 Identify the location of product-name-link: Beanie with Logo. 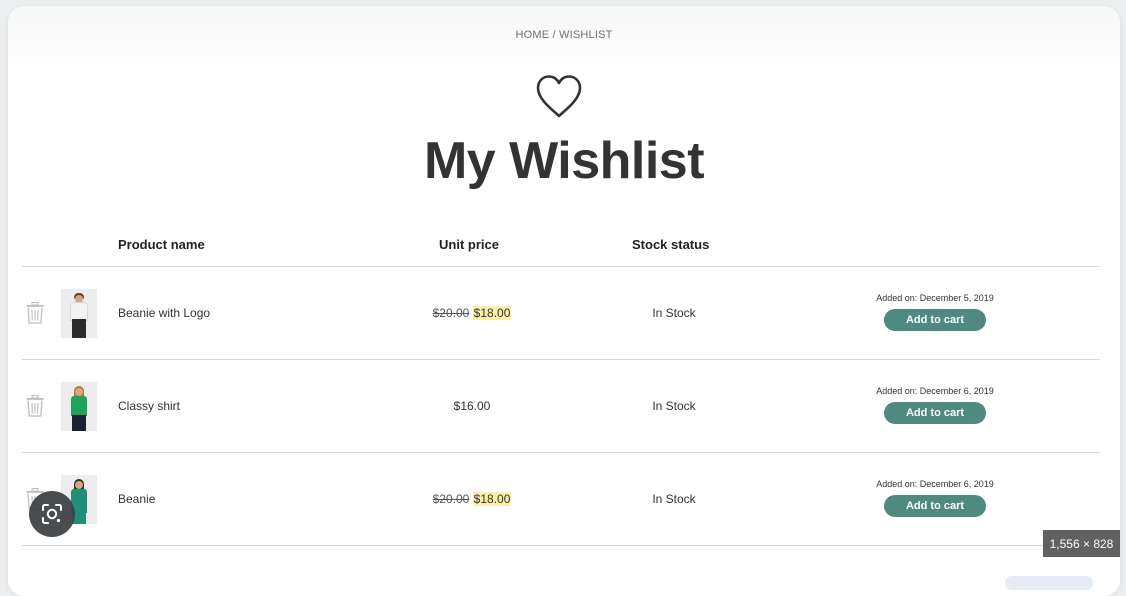
(164, 313).